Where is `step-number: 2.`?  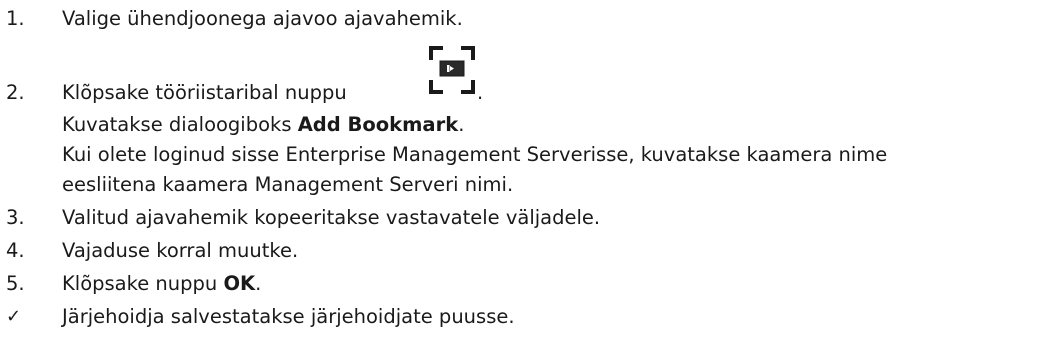
step-number: 2. is located at coordinates (15, 92).